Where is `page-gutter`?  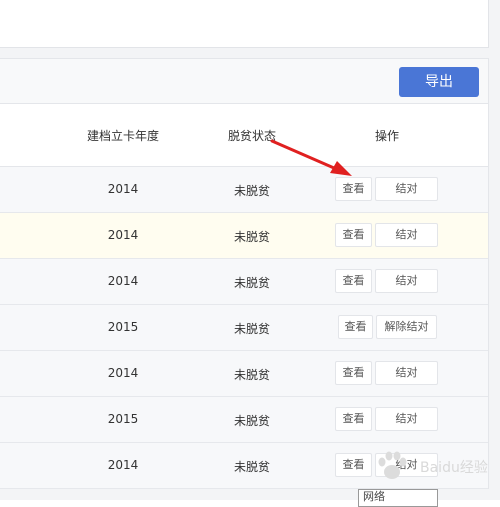
page-gutter is located at coordinates (495, 250).